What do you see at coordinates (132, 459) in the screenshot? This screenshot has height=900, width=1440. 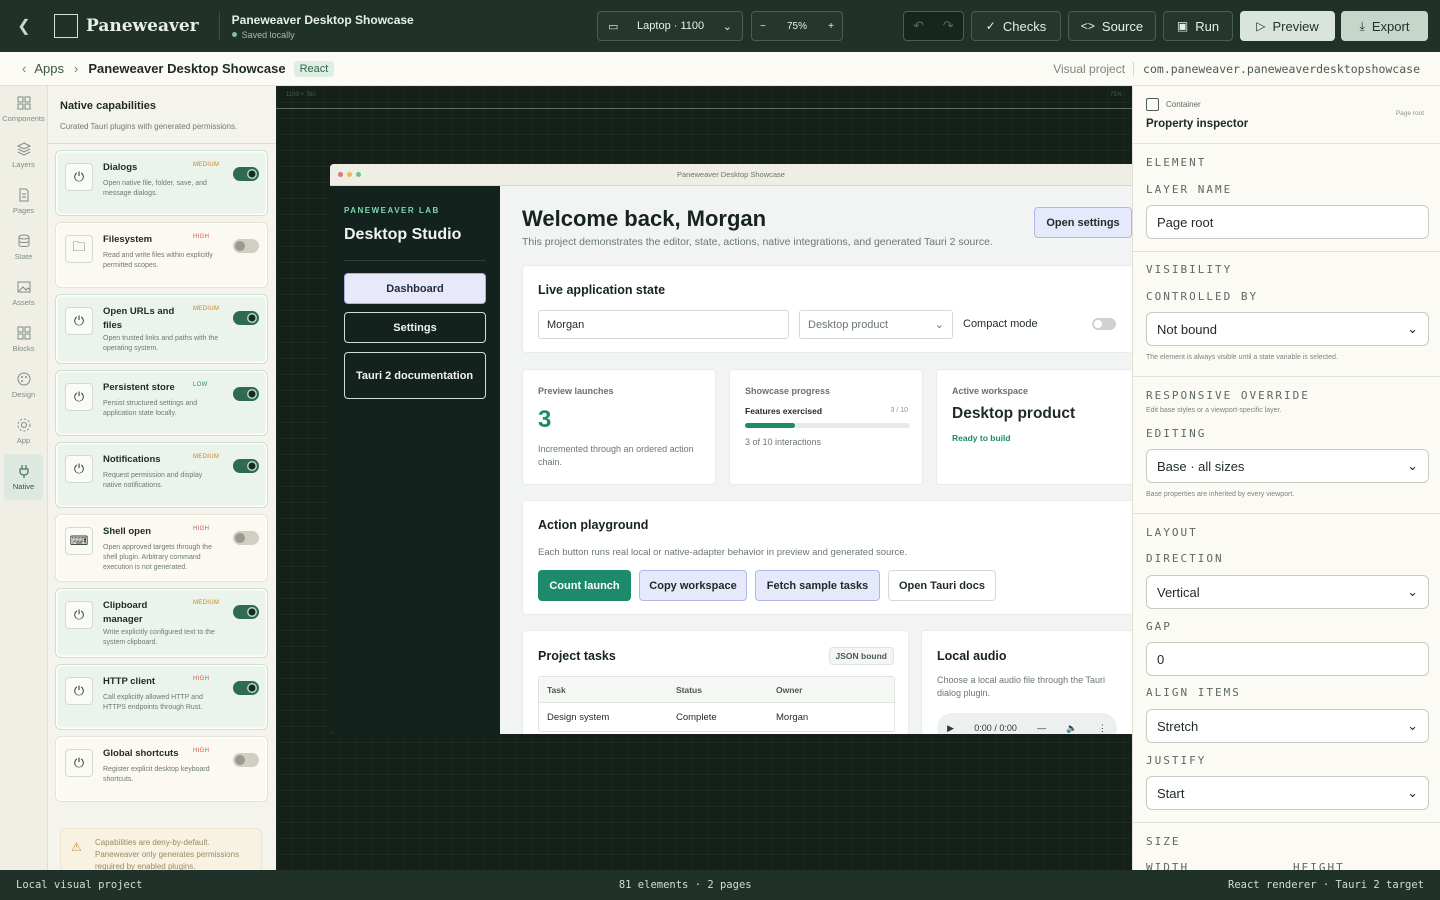 I see `capability-name: Notifications` at bounding box center [132, 459].